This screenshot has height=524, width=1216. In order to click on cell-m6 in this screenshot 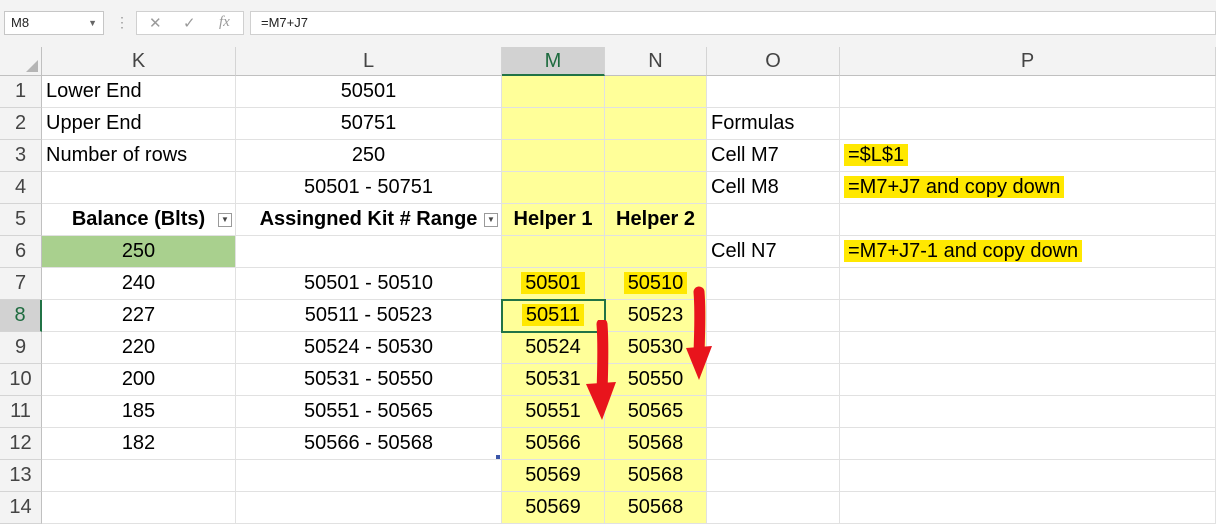, I will do `click(553, 252)`.